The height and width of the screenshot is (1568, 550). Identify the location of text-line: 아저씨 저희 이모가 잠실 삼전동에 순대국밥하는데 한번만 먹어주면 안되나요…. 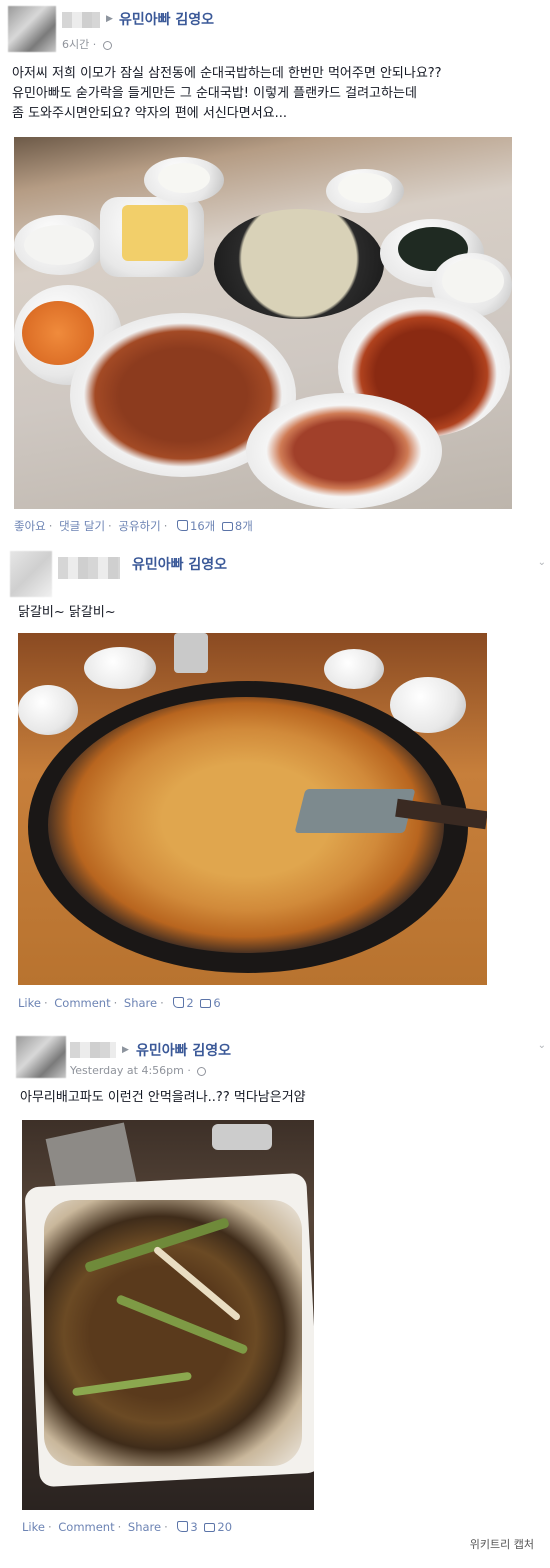
(227, 73).